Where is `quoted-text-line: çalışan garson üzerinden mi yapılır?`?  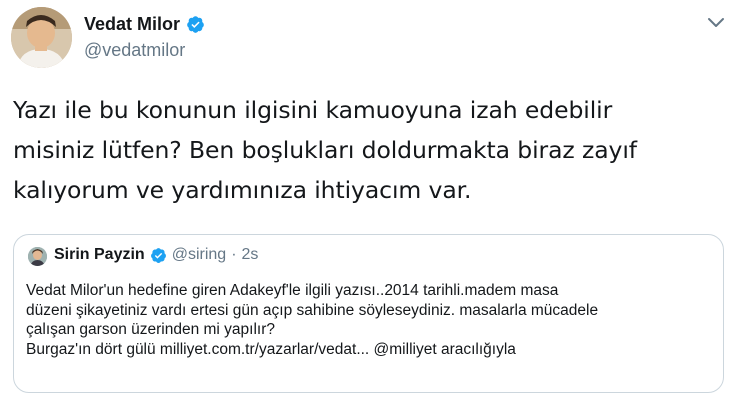
quoted-text-line: çalışan garson üzerinden mi yapılır? is located at coordinates (150, 329).